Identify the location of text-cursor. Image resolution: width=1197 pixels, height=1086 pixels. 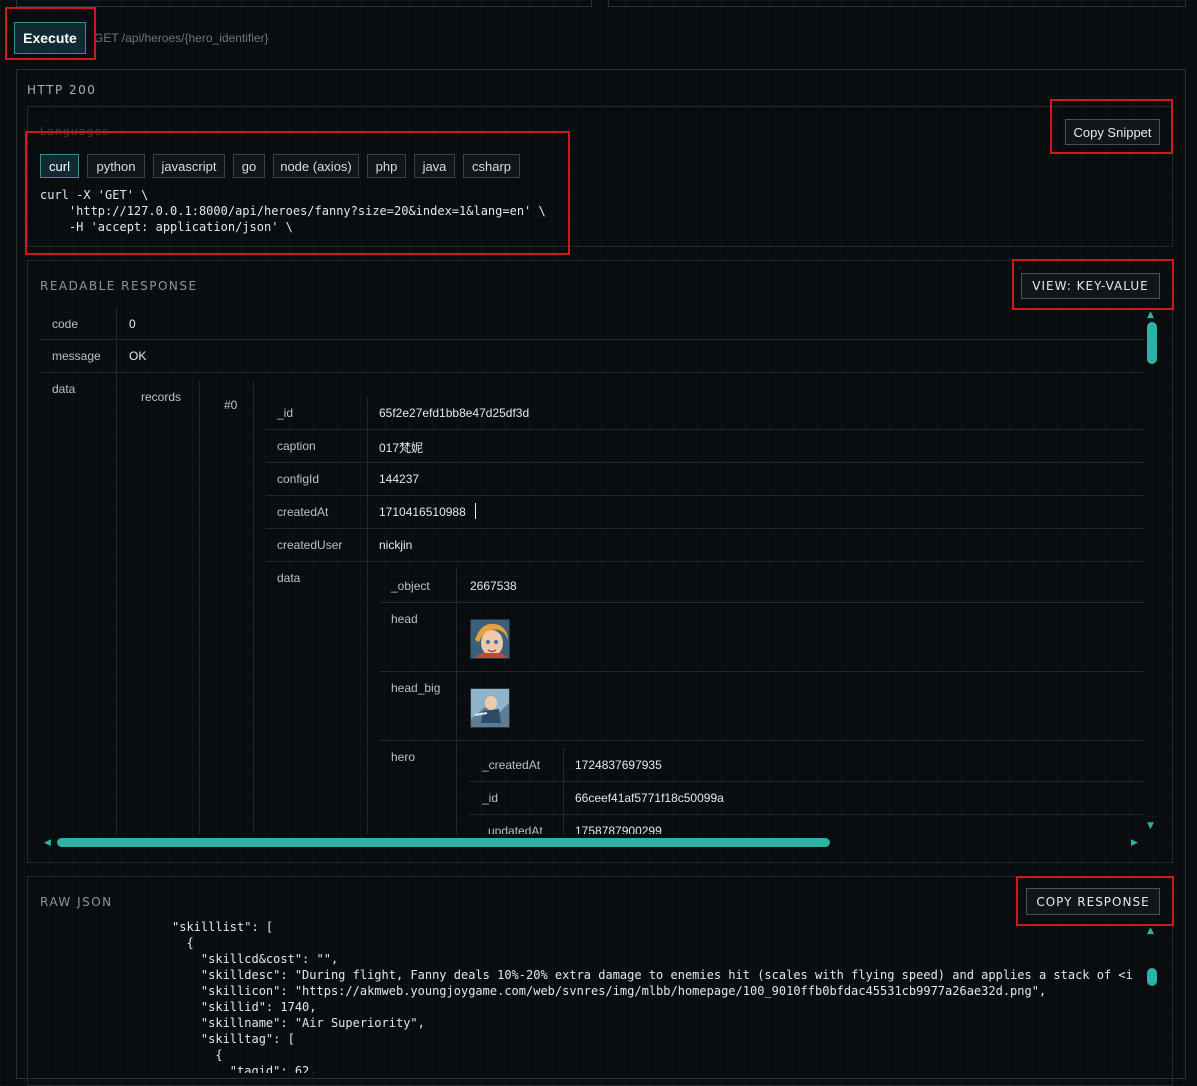
(475, 511).